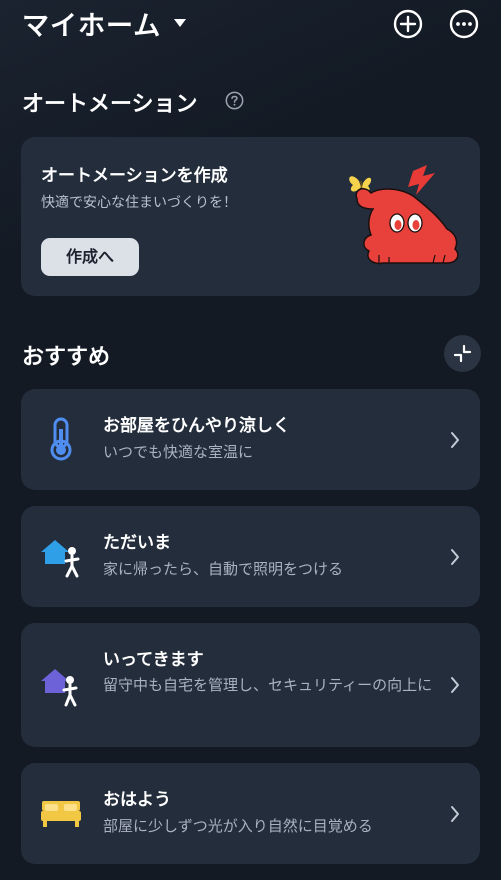 Image resolution: width=501 pixels, height=880 pixels. I want to click on item-title: いってきます, so click(153, 660).